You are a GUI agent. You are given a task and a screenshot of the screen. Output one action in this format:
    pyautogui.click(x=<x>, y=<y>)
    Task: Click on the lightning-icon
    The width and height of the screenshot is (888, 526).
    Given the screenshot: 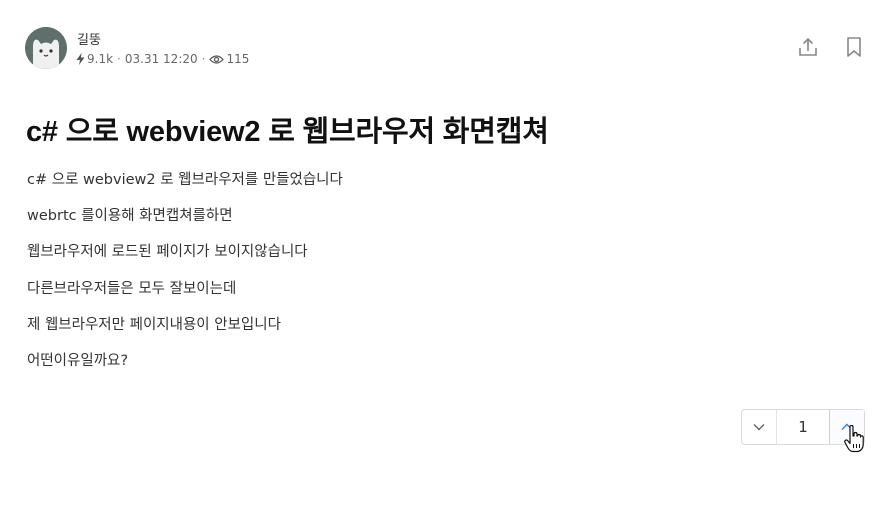 What is the action you would take?
    pyautogui.click(x=80, y=59)
    